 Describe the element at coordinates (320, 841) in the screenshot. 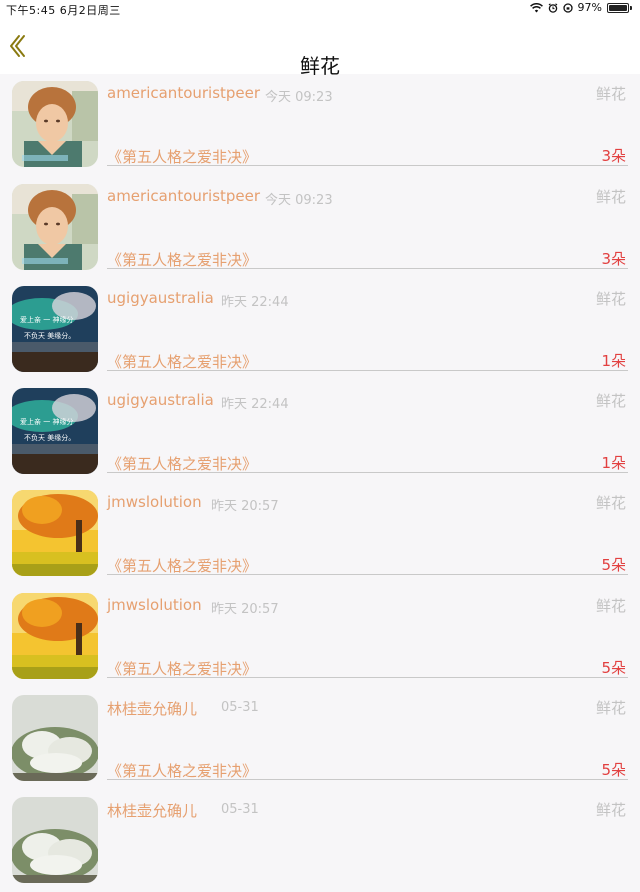

I see `list-item: 林桂壶允确儿 05-31 鲜花` at that location.